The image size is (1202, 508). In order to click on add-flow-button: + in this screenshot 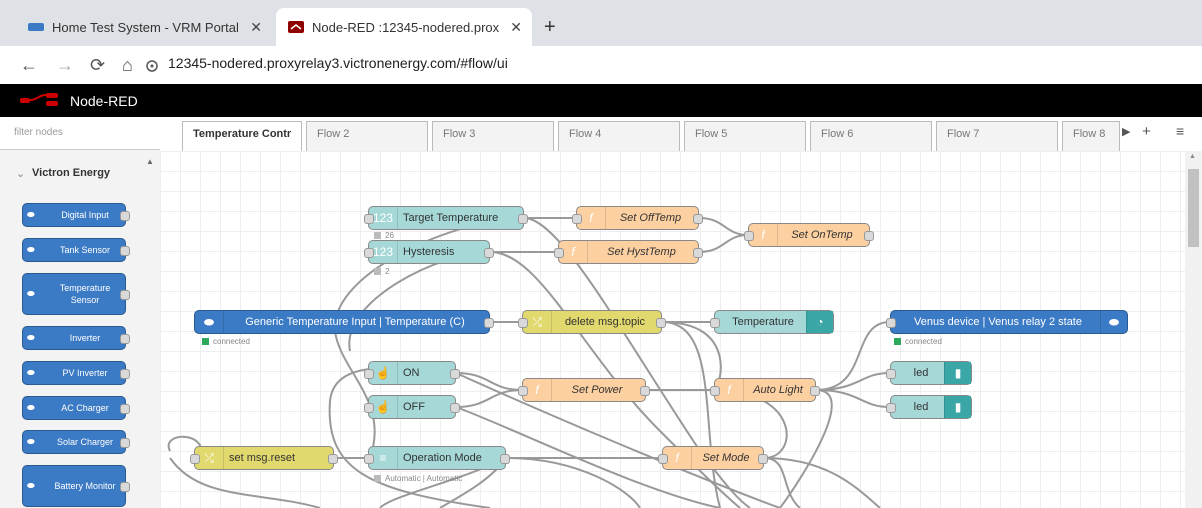, I will do `click(1146, 131)`.